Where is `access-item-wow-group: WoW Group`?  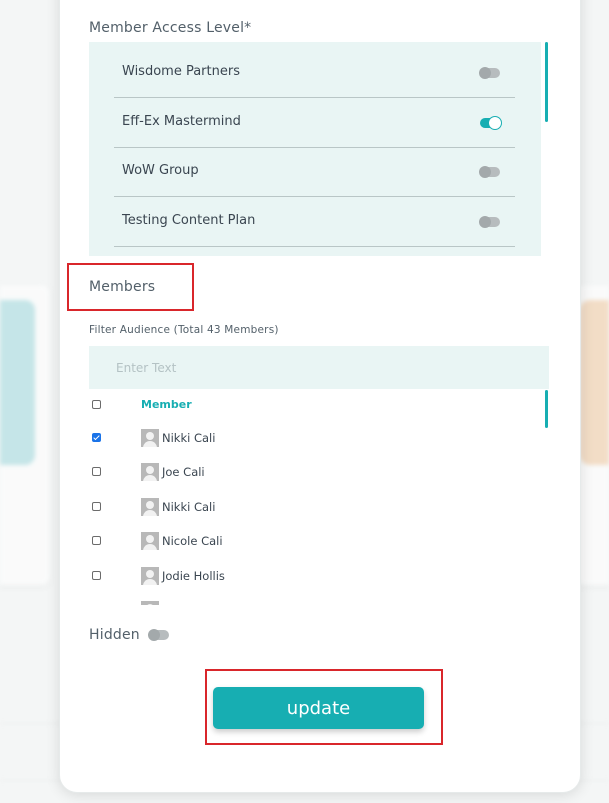
access-item-wow-group: WoW Group is located at coordinates (314, 172).